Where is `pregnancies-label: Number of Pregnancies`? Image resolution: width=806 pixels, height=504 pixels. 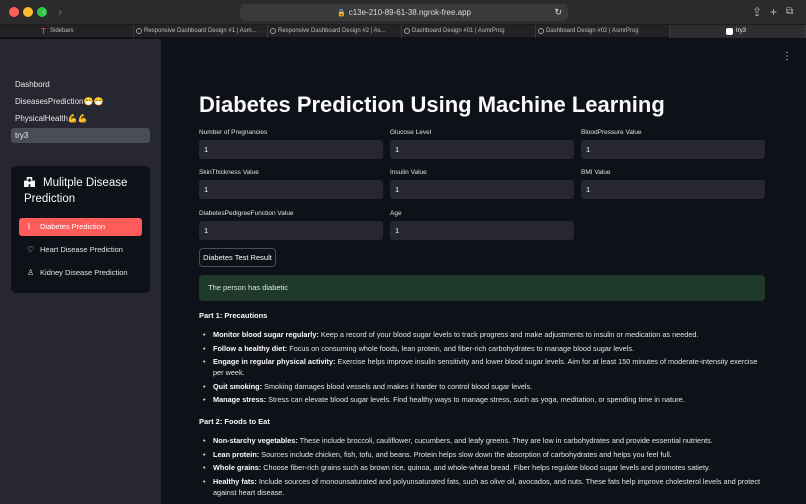 pregnancies-label: Number of Pregnancies is located at coordinates (233, 132).